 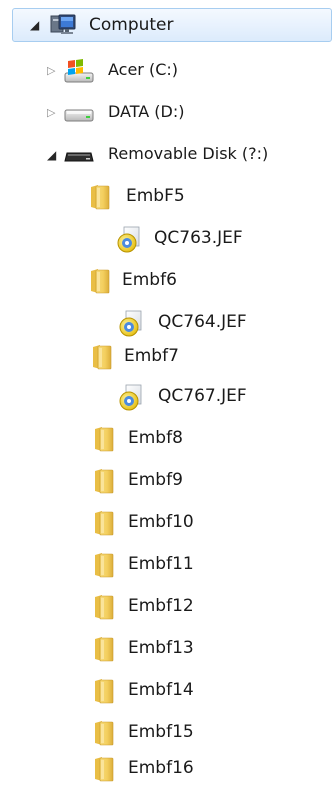 I want to click on tree-item-file: QC763.JEF, so click(x=168, y=239).